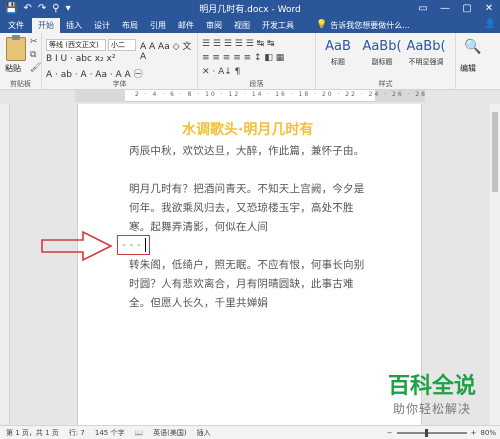 The height and width of the screenshot is (439, 500). I want to click on scrollbar-thumb, so click(495, 152).